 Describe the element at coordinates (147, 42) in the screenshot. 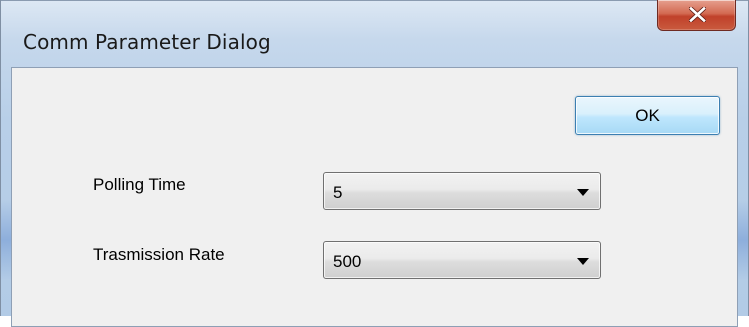

I see `window-title: Comm Parameter Dialog` at that location.